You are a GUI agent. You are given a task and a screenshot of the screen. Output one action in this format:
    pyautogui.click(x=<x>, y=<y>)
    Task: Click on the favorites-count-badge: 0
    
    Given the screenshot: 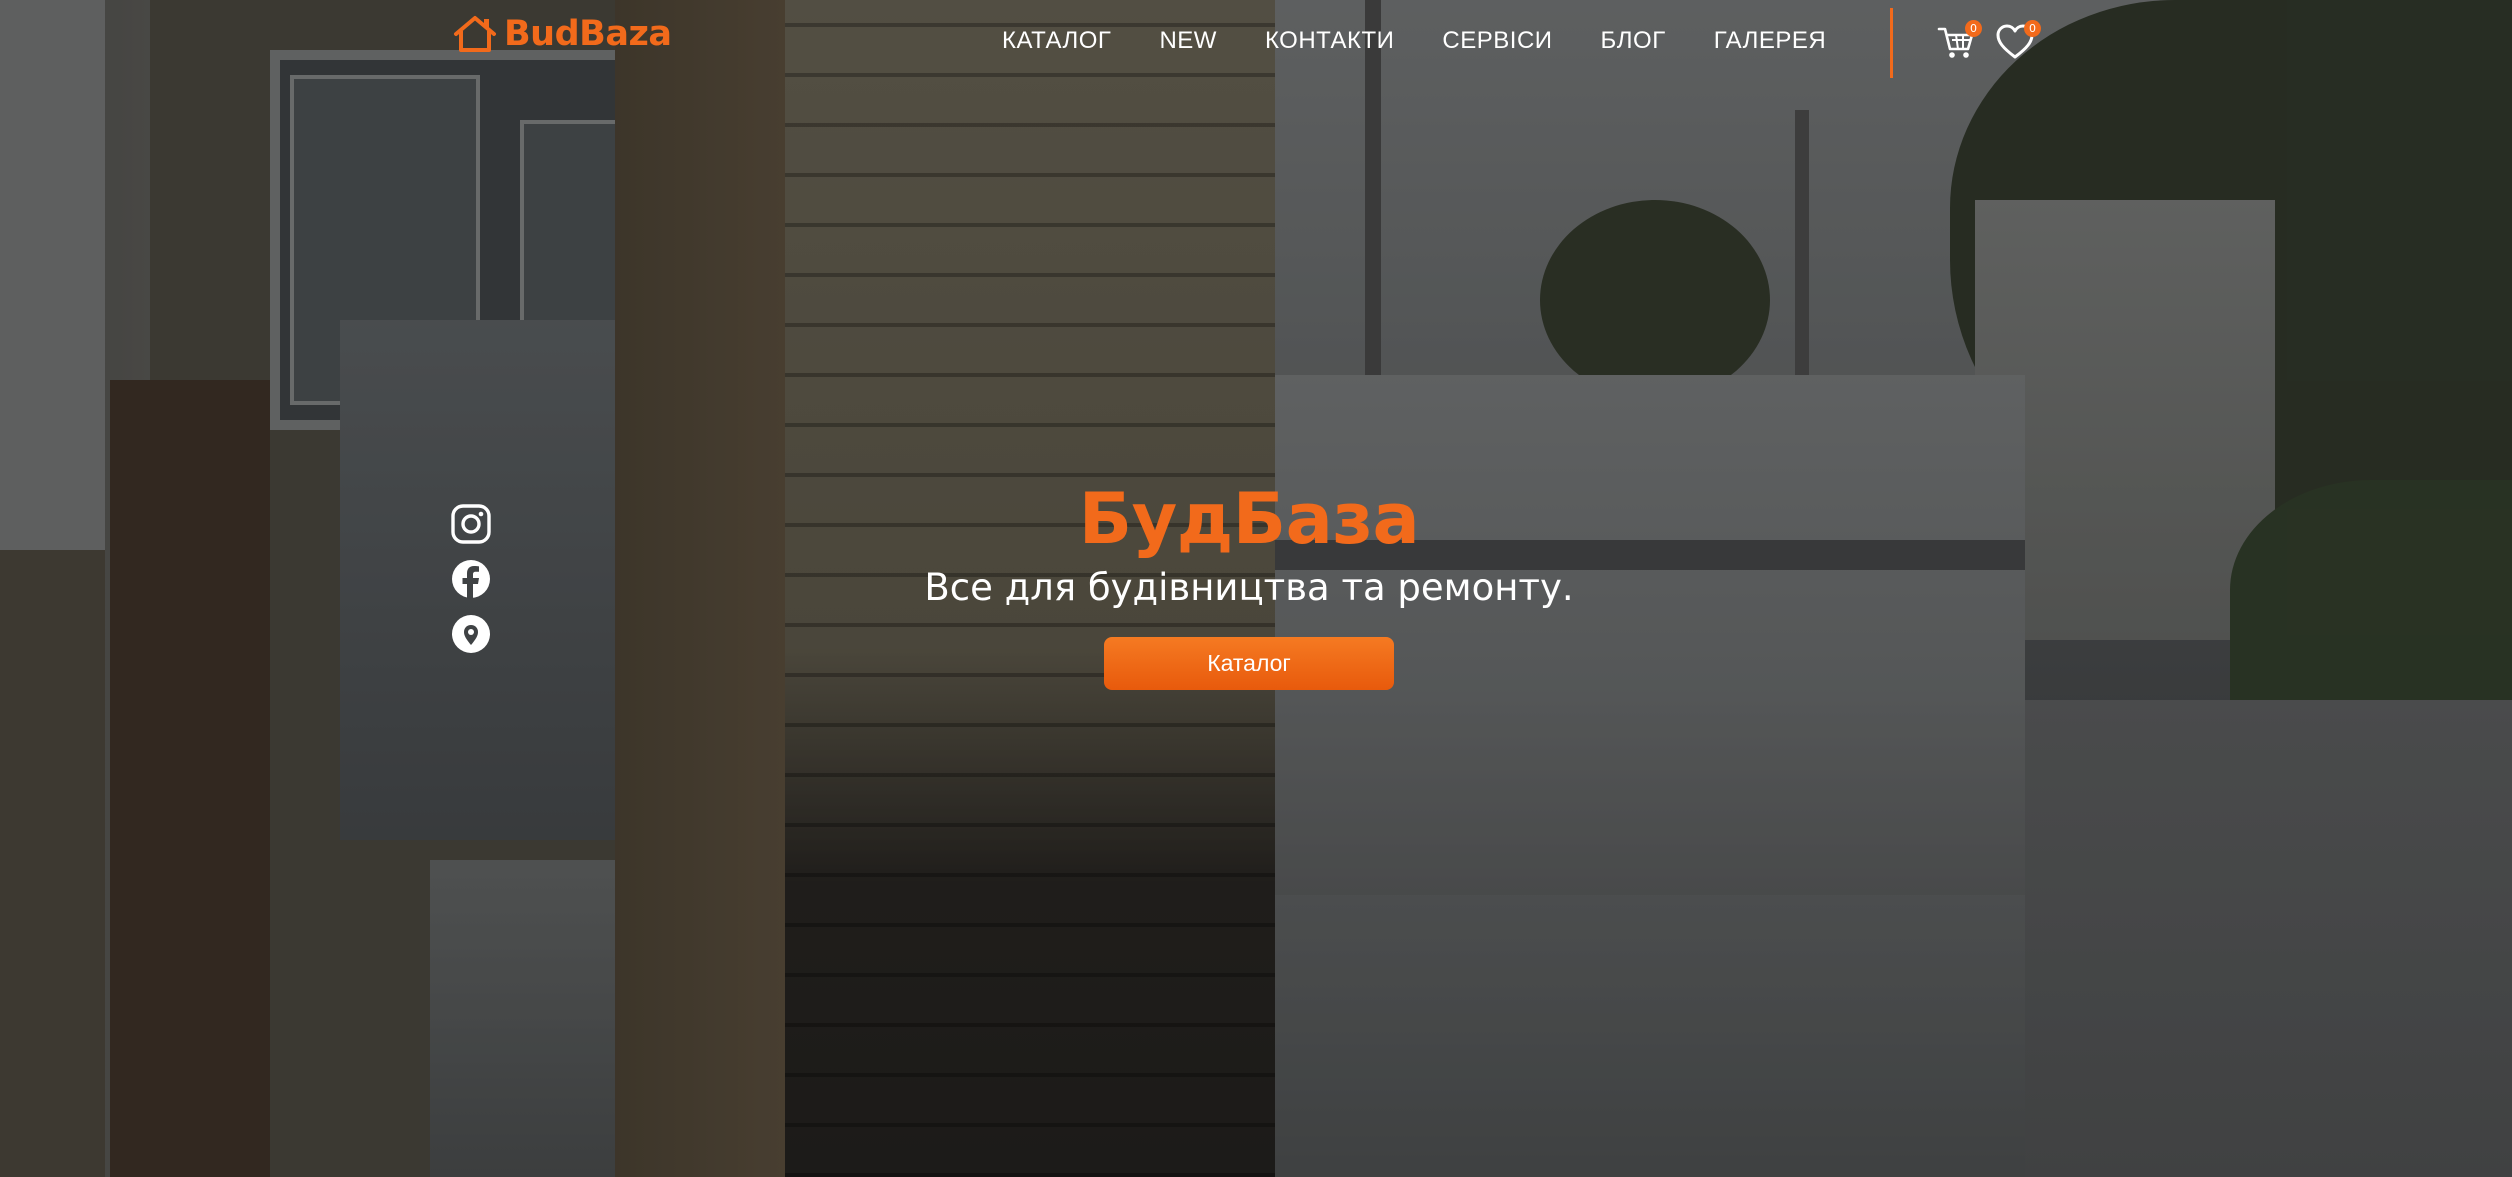 What is the action you would take?
    pyautogui.click(x=2032, y=28)
    